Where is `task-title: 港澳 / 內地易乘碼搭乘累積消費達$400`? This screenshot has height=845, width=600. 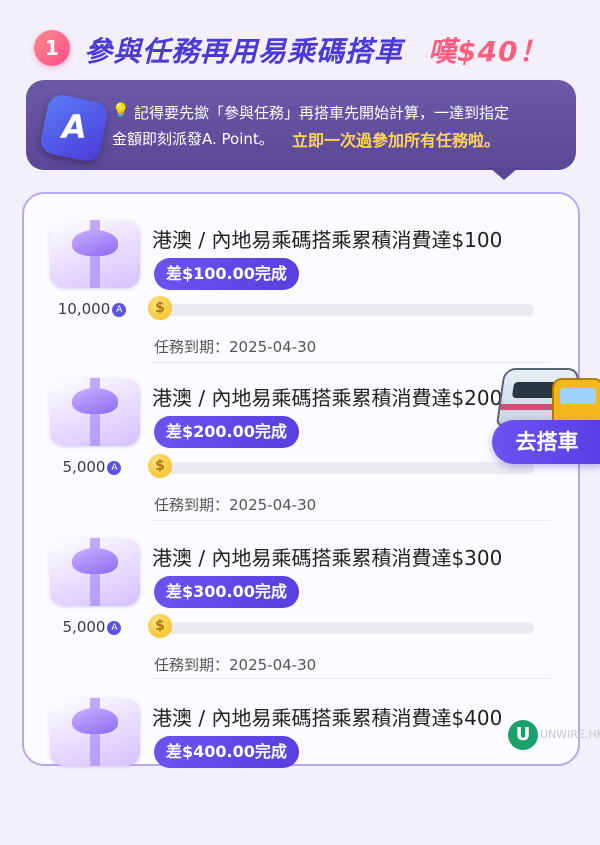 task-title: 港澳 / 內地易乘碼搭乘累積消費達$400 is located at coordinates (327, 718).